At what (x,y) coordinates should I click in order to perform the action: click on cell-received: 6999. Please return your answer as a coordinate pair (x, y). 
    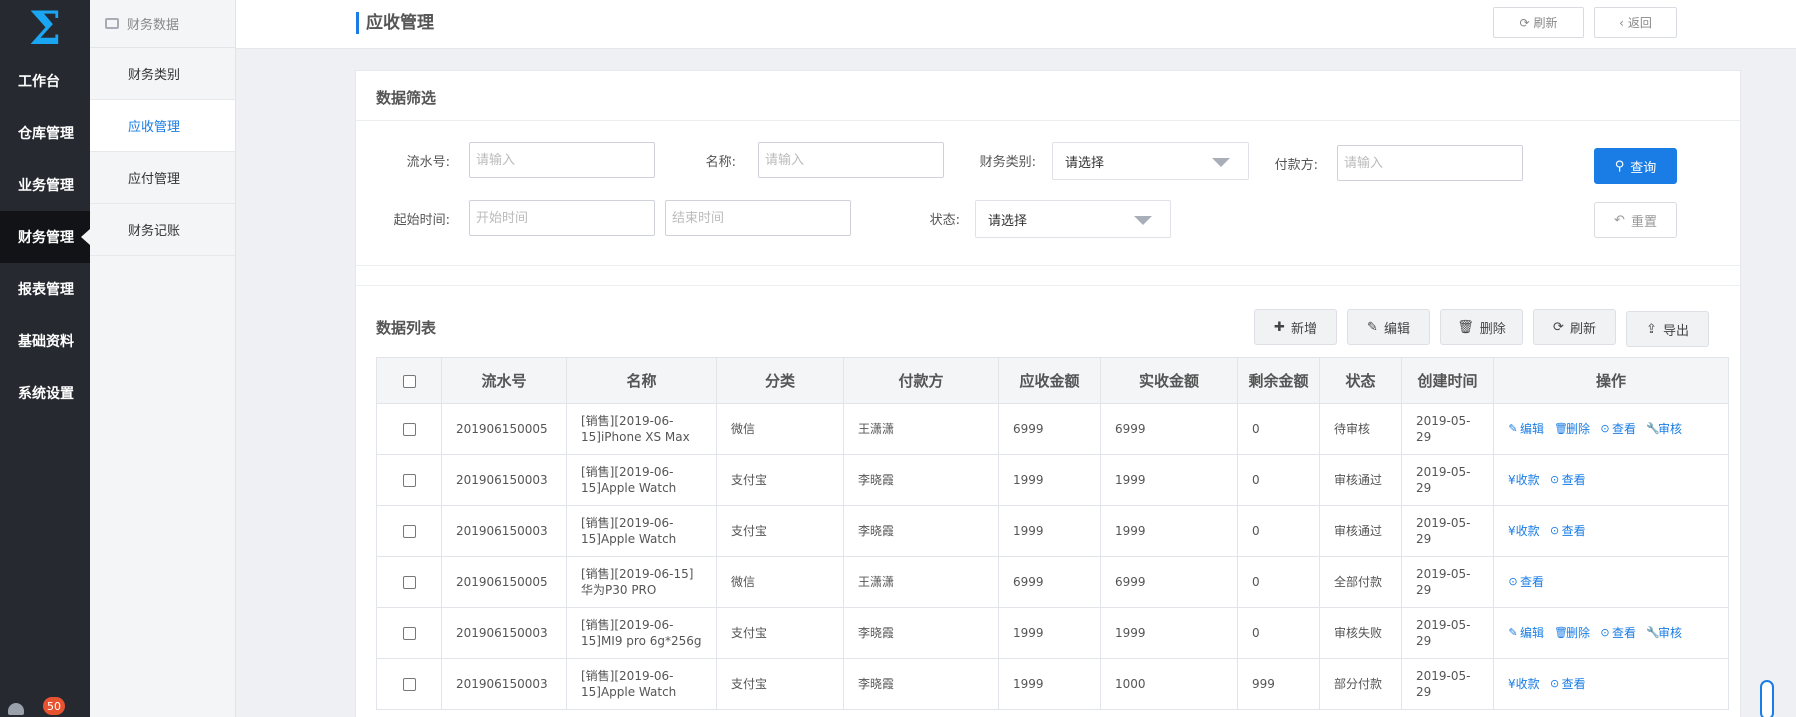
    Looking at the image, I should click on (1169, 429).